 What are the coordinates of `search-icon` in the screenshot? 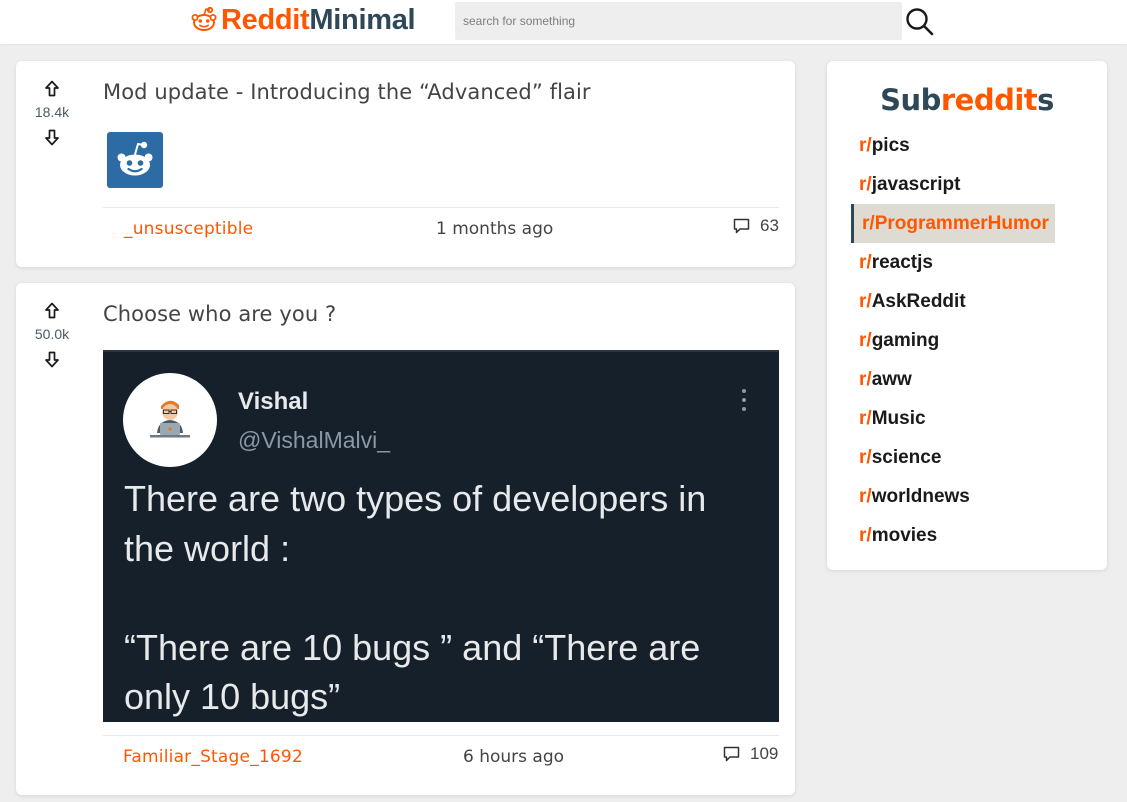 It's located at (920, 22).